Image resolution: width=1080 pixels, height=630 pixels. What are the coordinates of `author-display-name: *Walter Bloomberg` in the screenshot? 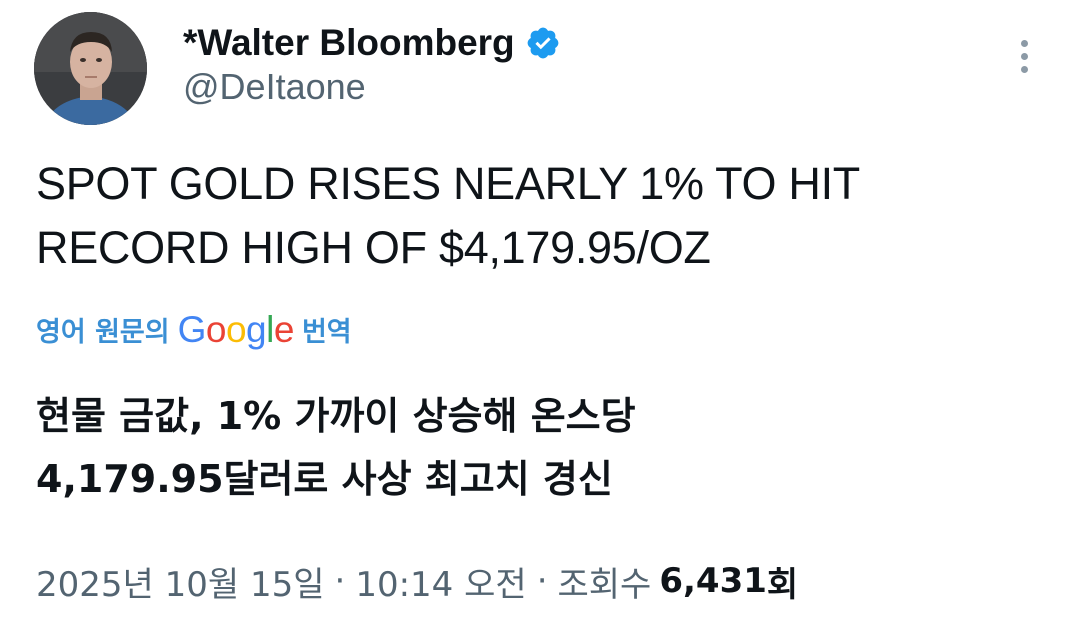 It's located at (349, 43).